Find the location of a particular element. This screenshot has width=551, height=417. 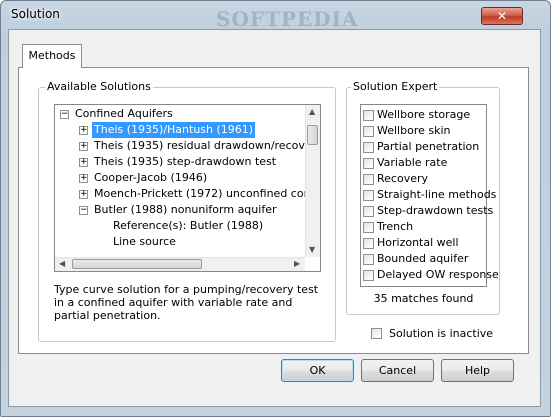

cancel-button: Cancel is located at coordinates (397, 370).